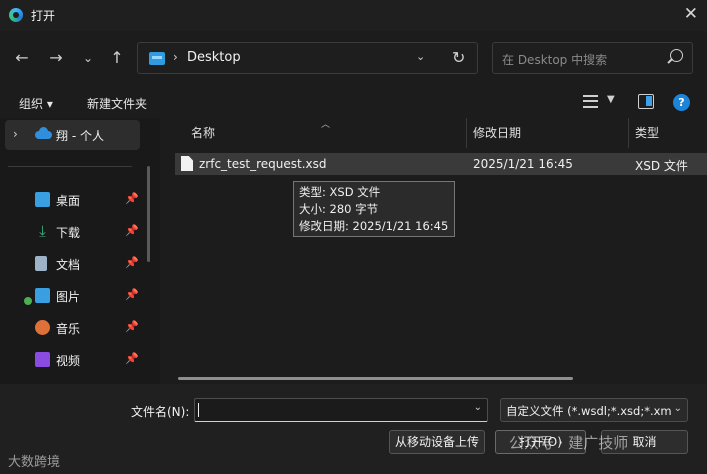 Image resolution: width=707 pixels, height=474 pixels. Describe the element at coordinates (68, 329) in the screenshot. I see `sidebar-item-label: 音乐` at that location.